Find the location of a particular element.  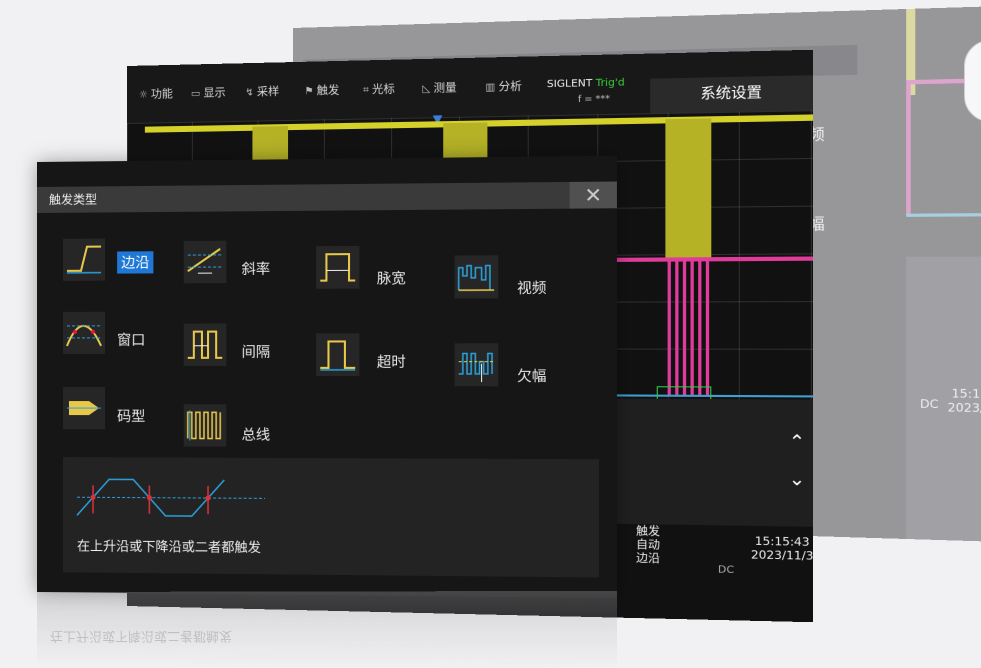

date: 2023/11/3 is located at coordinates (782, 555).